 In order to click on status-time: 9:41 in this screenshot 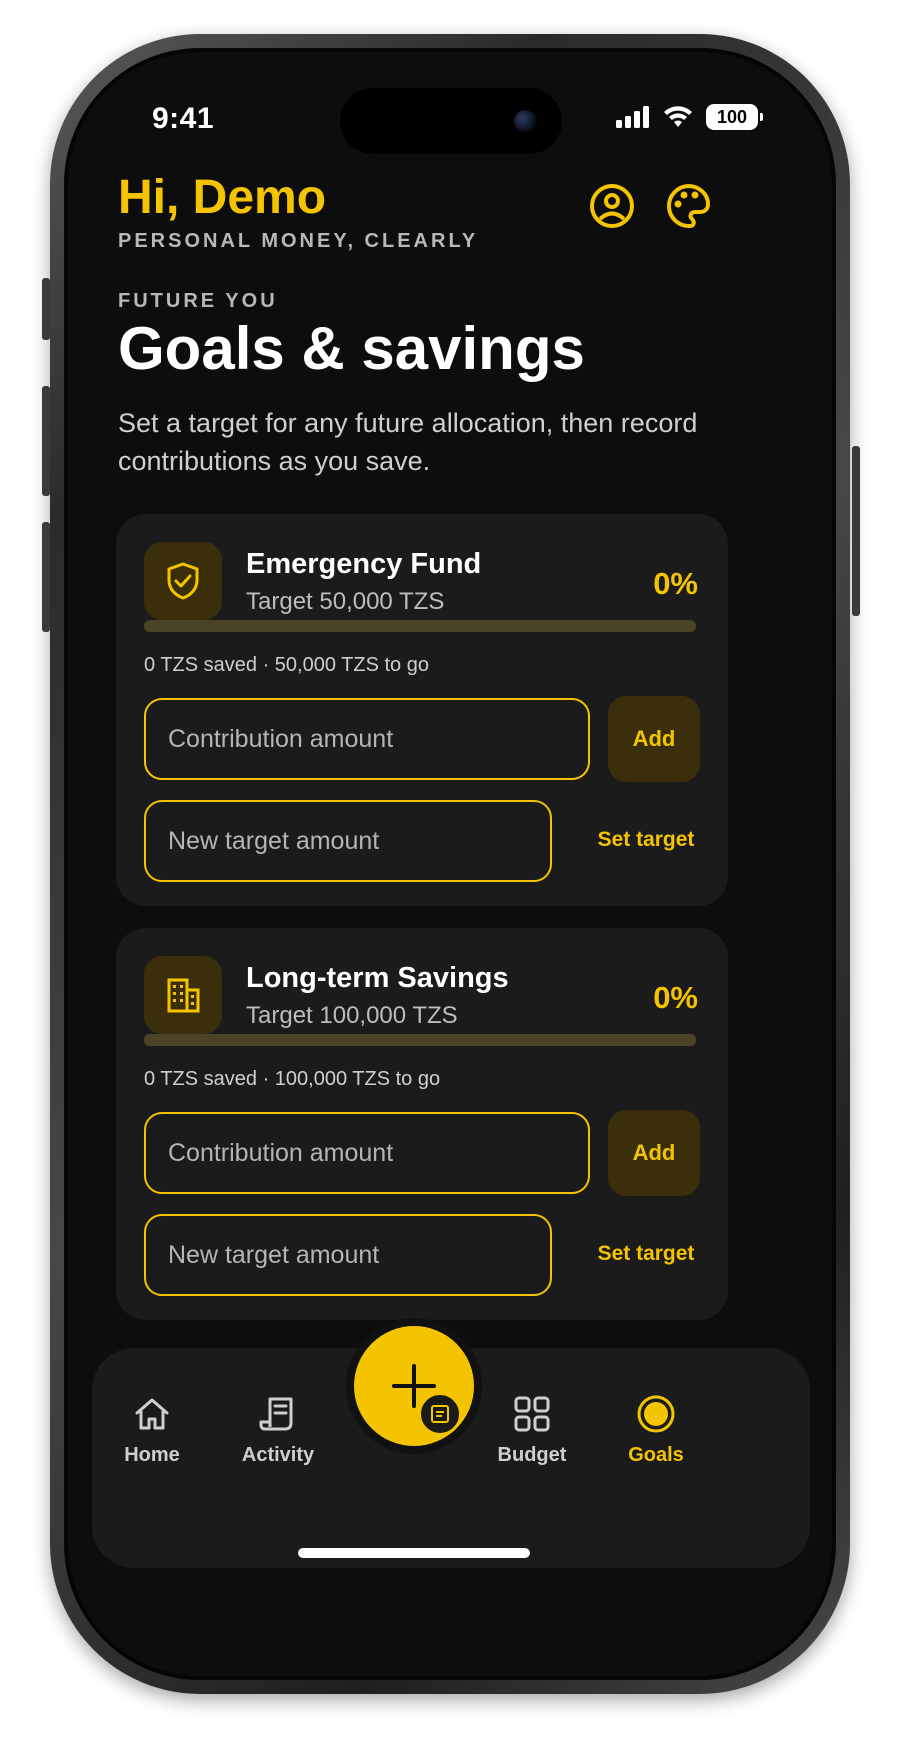, I will do `click(183, 118)`.